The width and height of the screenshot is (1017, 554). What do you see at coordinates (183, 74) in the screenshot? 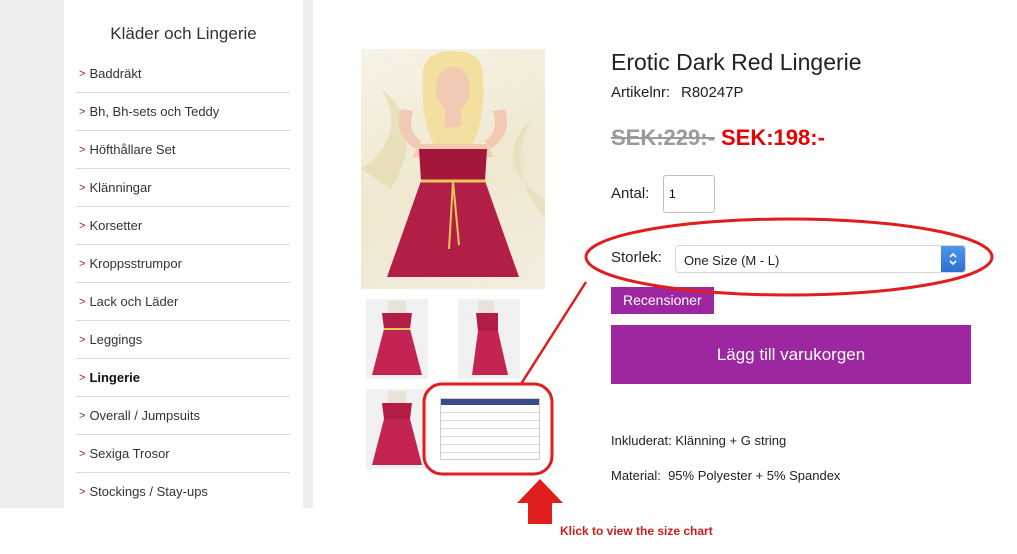
I see `sidebar-item-baddrakt: > Baddräkt` at bounding box center [183, 74].